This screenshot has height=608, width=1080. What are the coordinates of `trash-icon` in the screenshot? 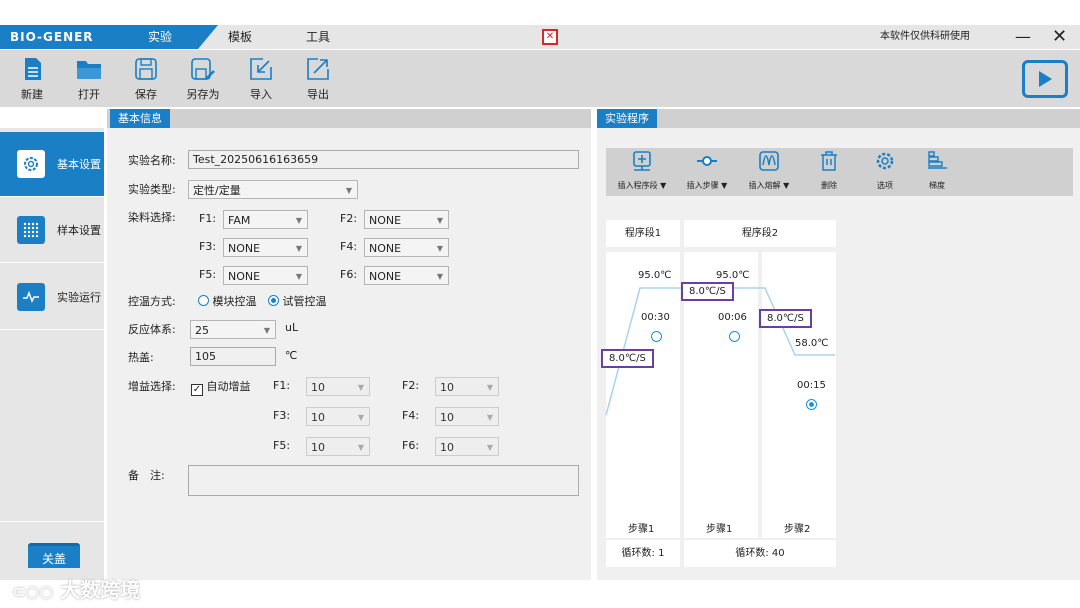 It's located at (829, 161).